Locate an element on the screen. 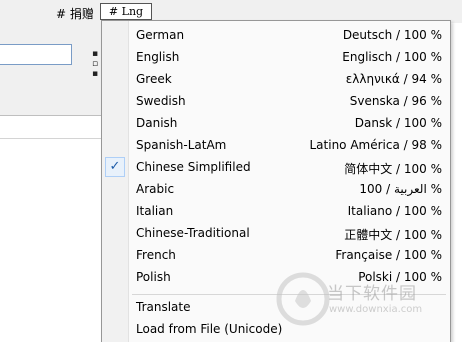 The height and width of the screenshot is (342, 462). menu-item-native-name: 正體中文 / 100 % is located at coordinates (393, 235).